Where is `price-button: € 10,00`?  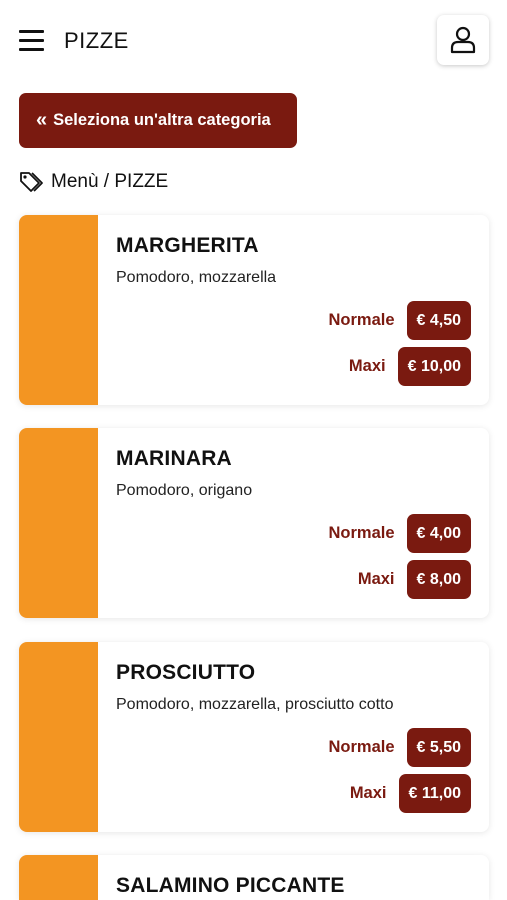 price-button: € 10,00 is located at coordinates (434, 366).